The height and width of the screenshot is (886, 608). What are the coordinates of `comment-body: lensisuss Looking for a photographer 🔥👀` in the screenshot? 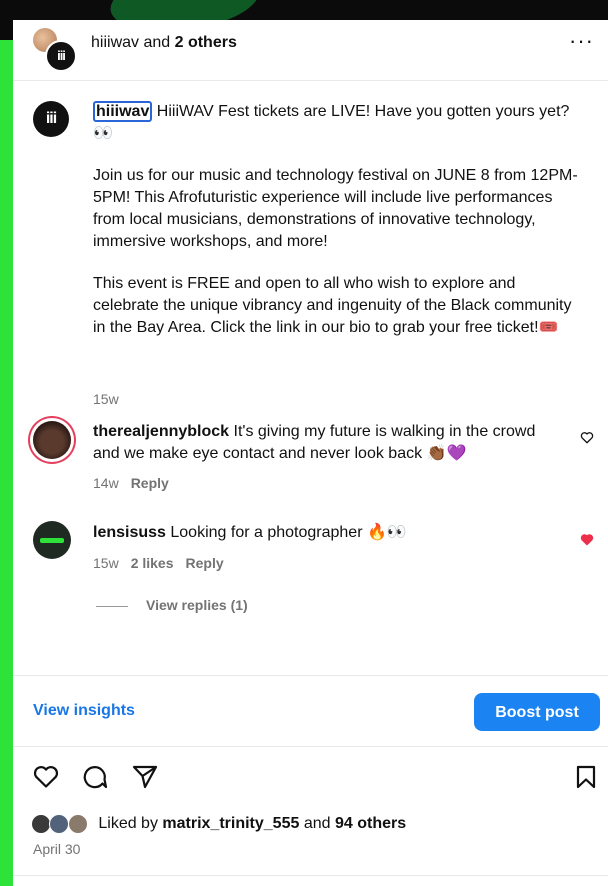 It's located at (323, 533).